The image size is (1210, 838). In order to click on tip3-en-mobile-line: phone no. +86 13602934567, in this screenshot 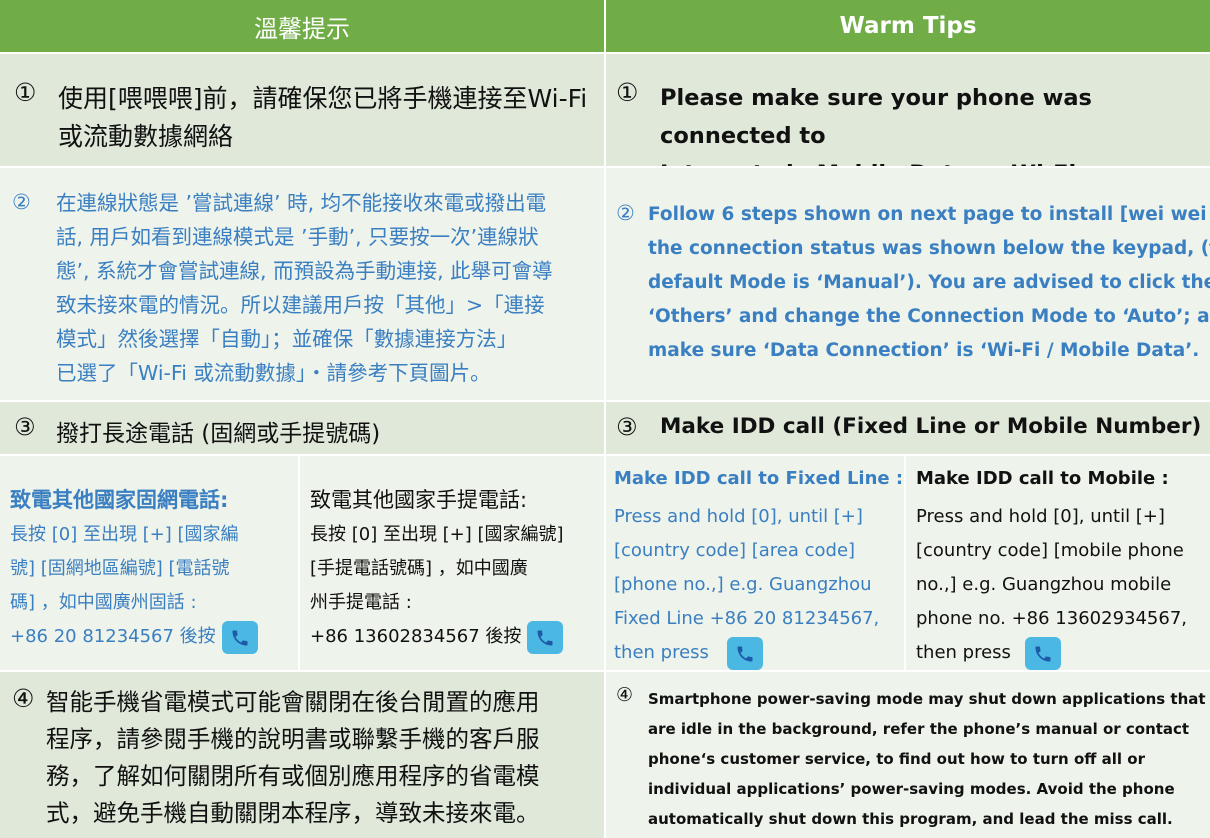, I will do `click(1052, 618)`.